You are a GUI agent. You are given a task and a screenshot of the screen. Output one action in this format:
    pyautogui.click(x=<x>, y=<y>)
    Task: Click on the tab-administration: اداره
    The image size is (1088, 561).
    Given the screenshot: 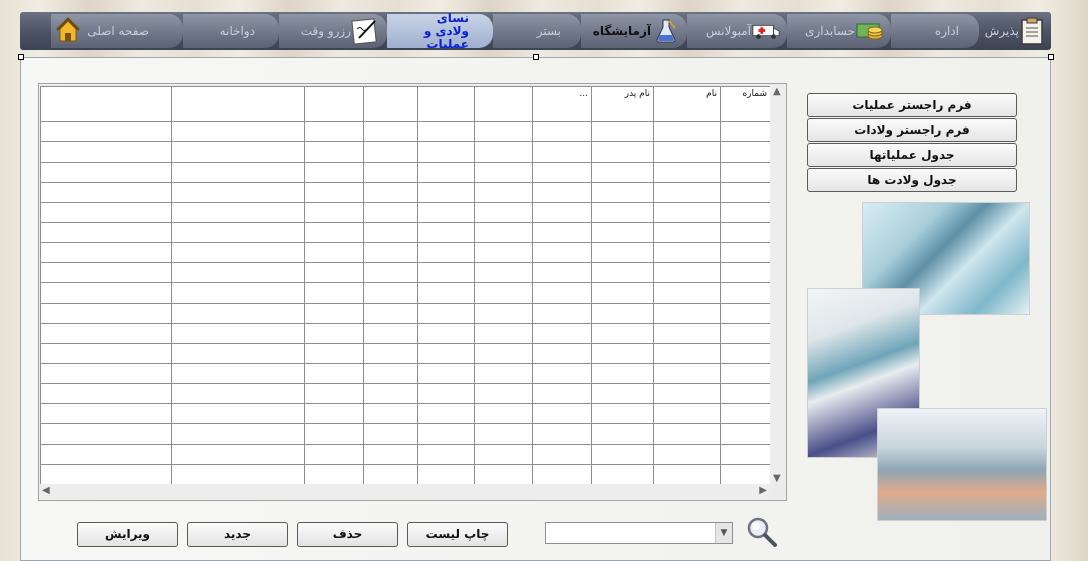 What is the action you would take?
    pyautogui.click(x=935, y=31)
    